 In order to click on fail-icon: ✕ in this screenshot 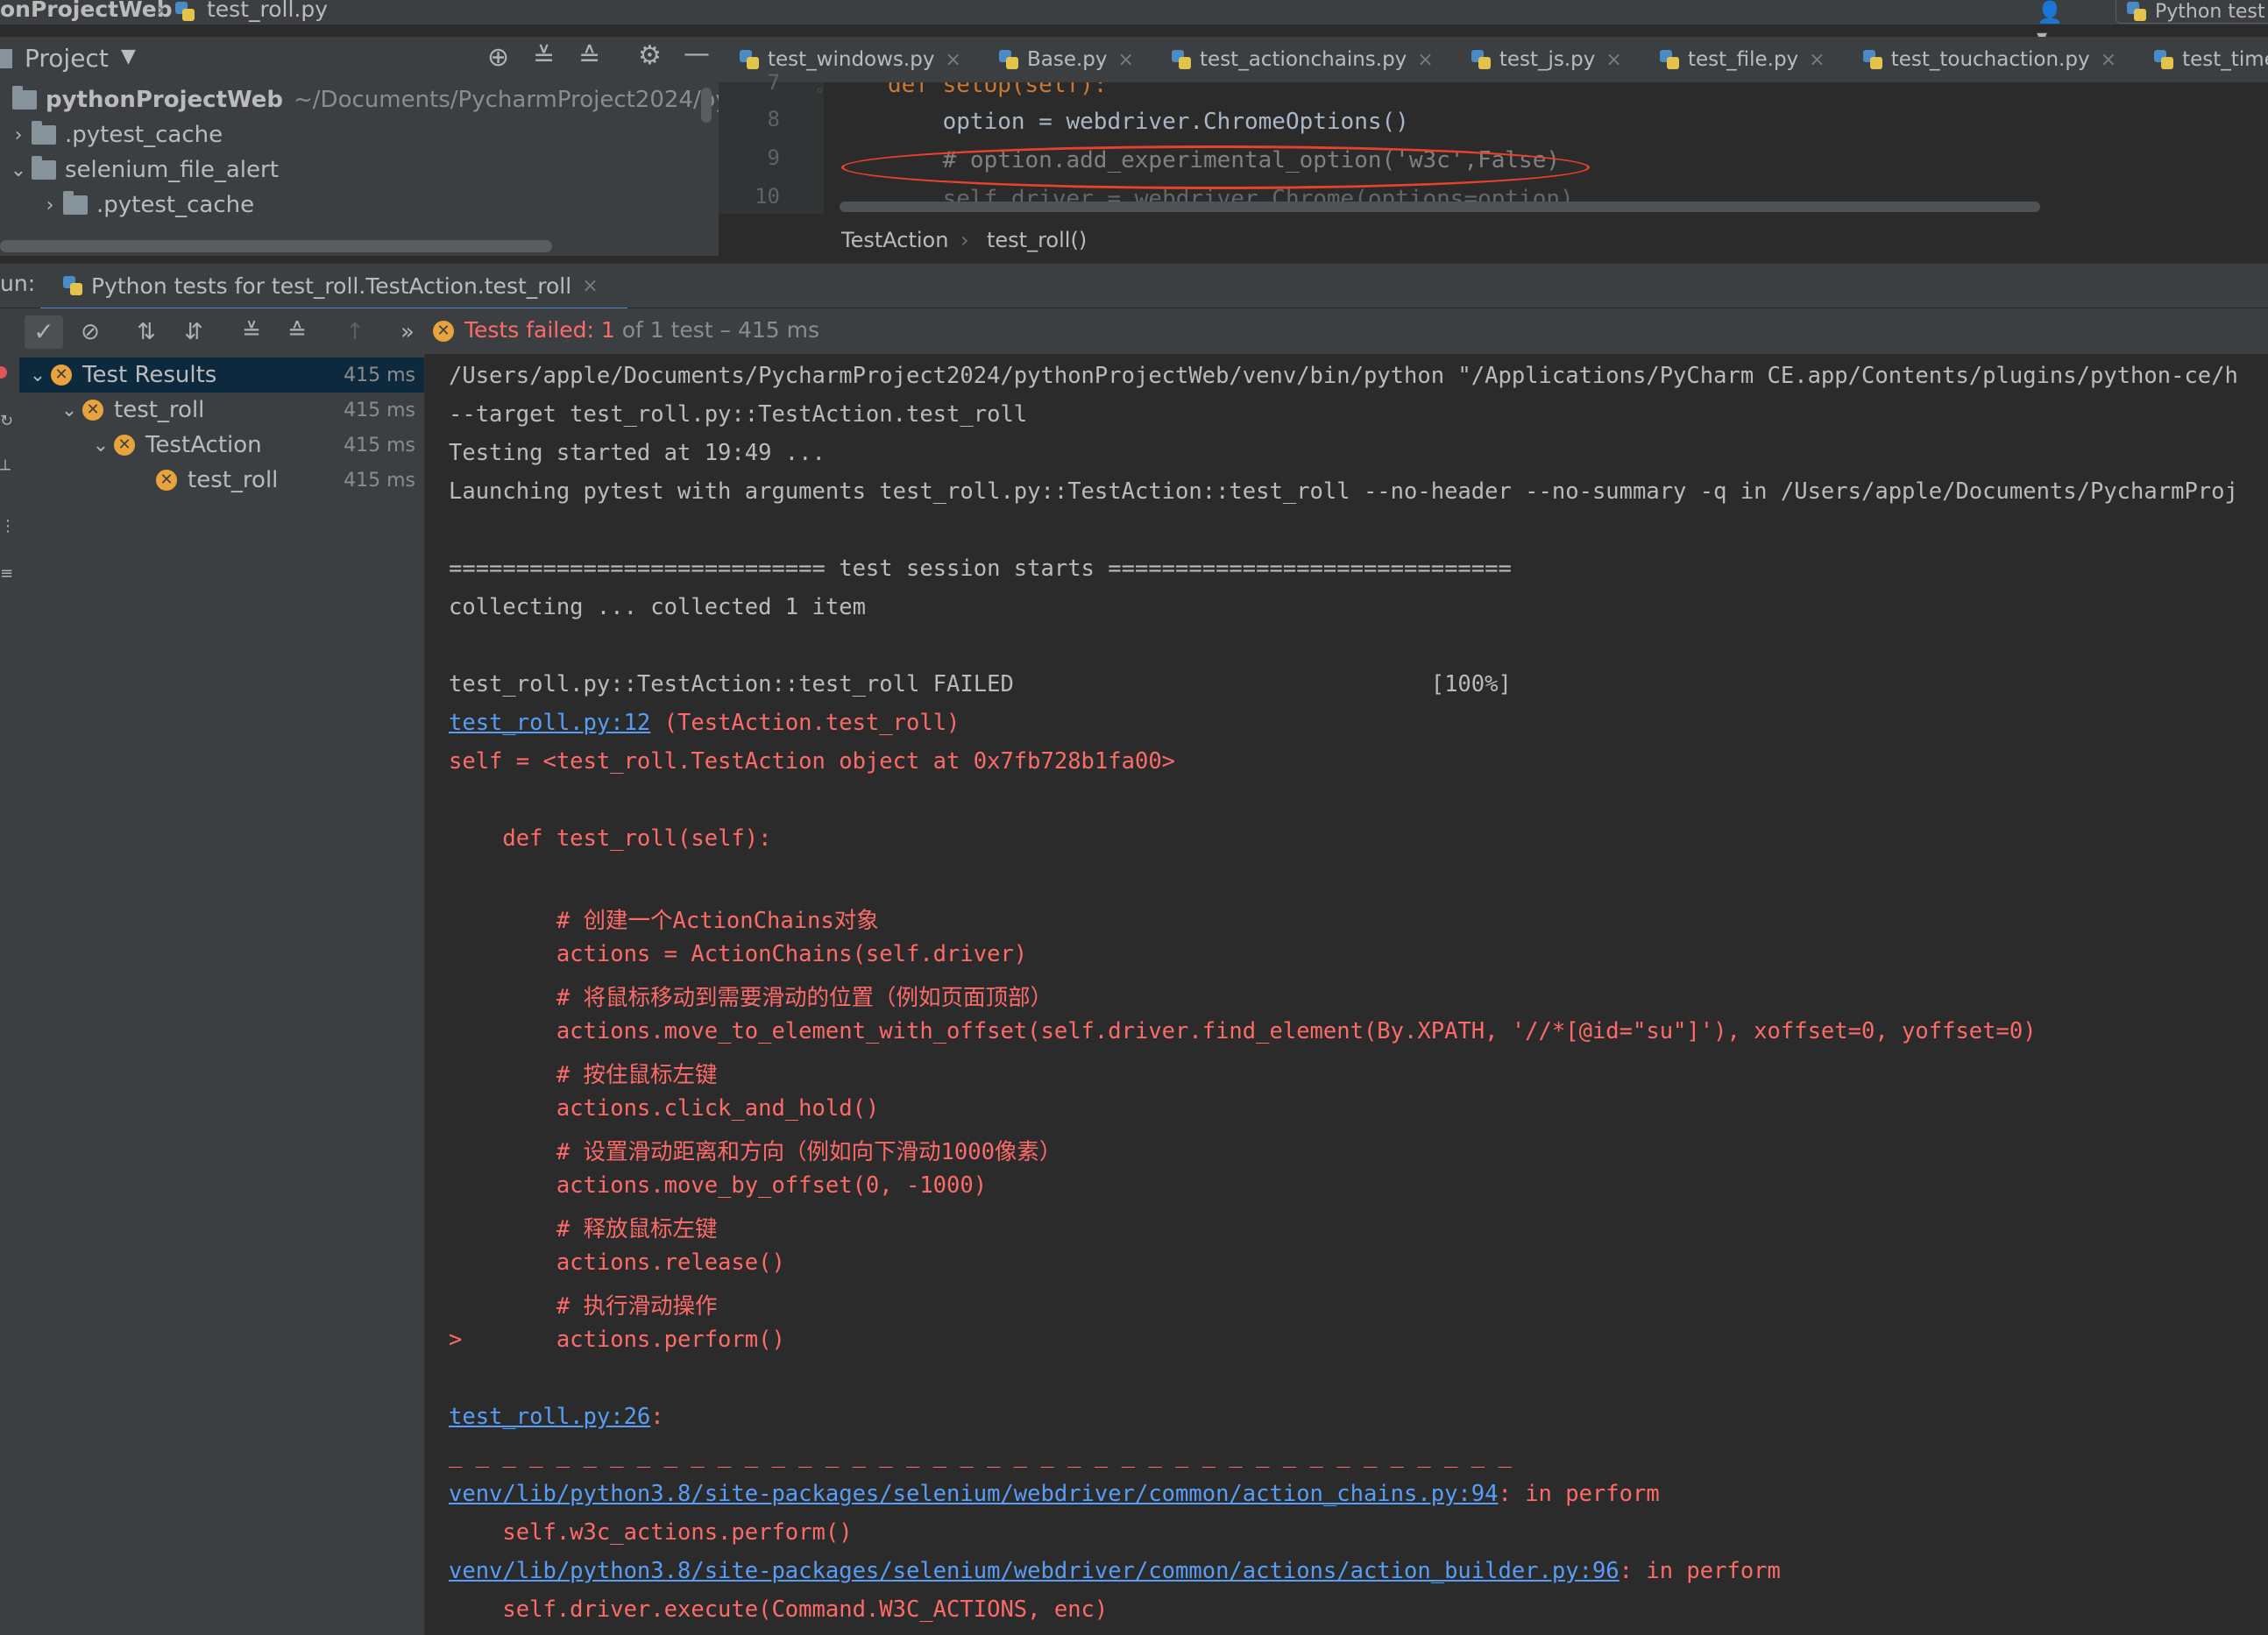, I will do `click(92, 410)`.